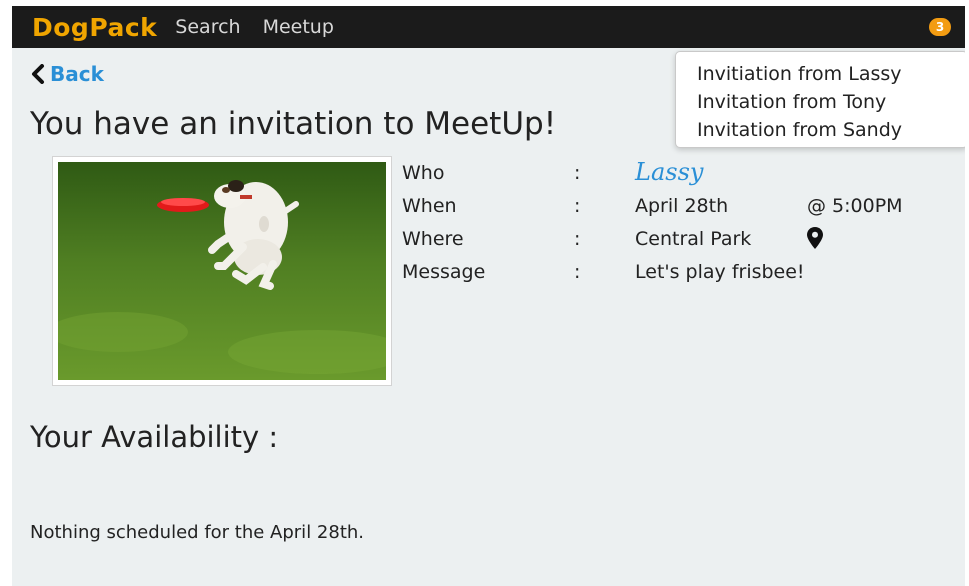 This screenshot has width=969, height=586. Describe the element at coordinates (77, 74) in the screenshot. I see `back-label: Back` at that location.